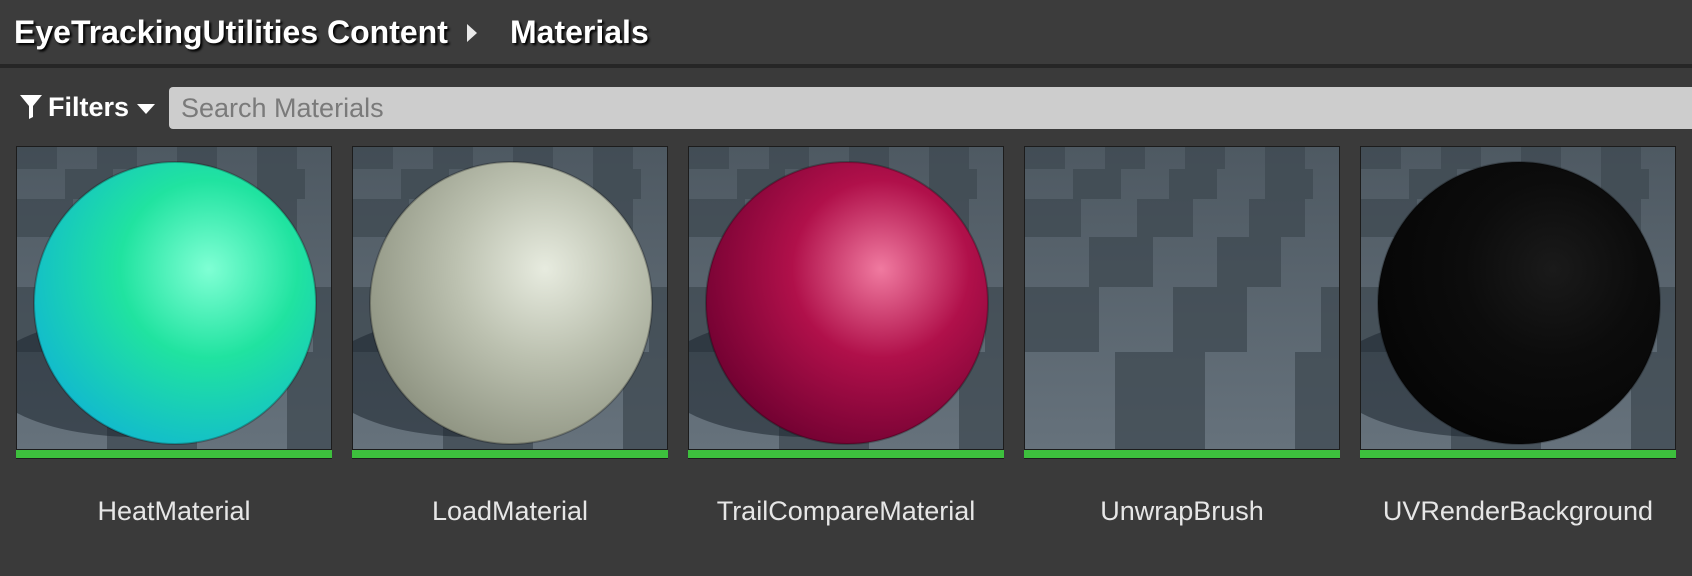  I want to click on filters-button: Filters, so click(88, 107).